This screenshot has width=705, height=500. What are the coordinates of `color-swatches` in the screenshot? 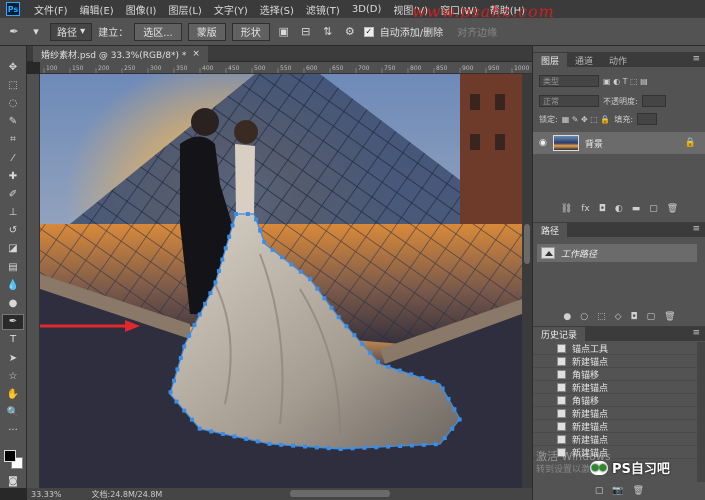 It's located at (13, 459).